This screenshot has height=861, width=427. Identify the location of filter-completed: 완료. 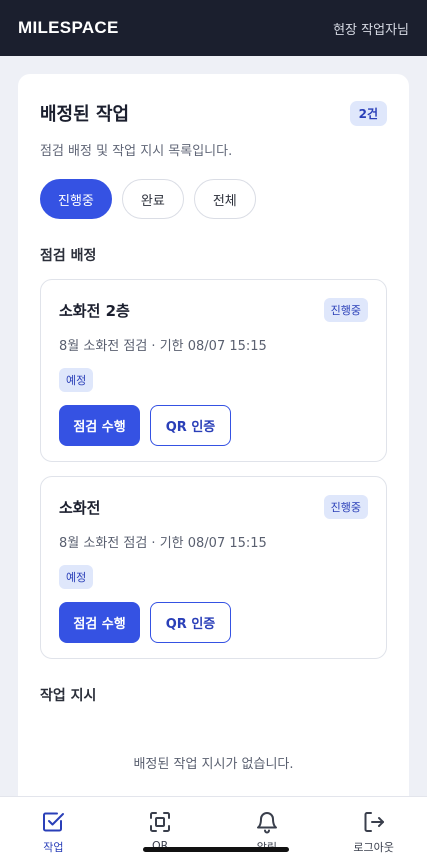
(152, 199).